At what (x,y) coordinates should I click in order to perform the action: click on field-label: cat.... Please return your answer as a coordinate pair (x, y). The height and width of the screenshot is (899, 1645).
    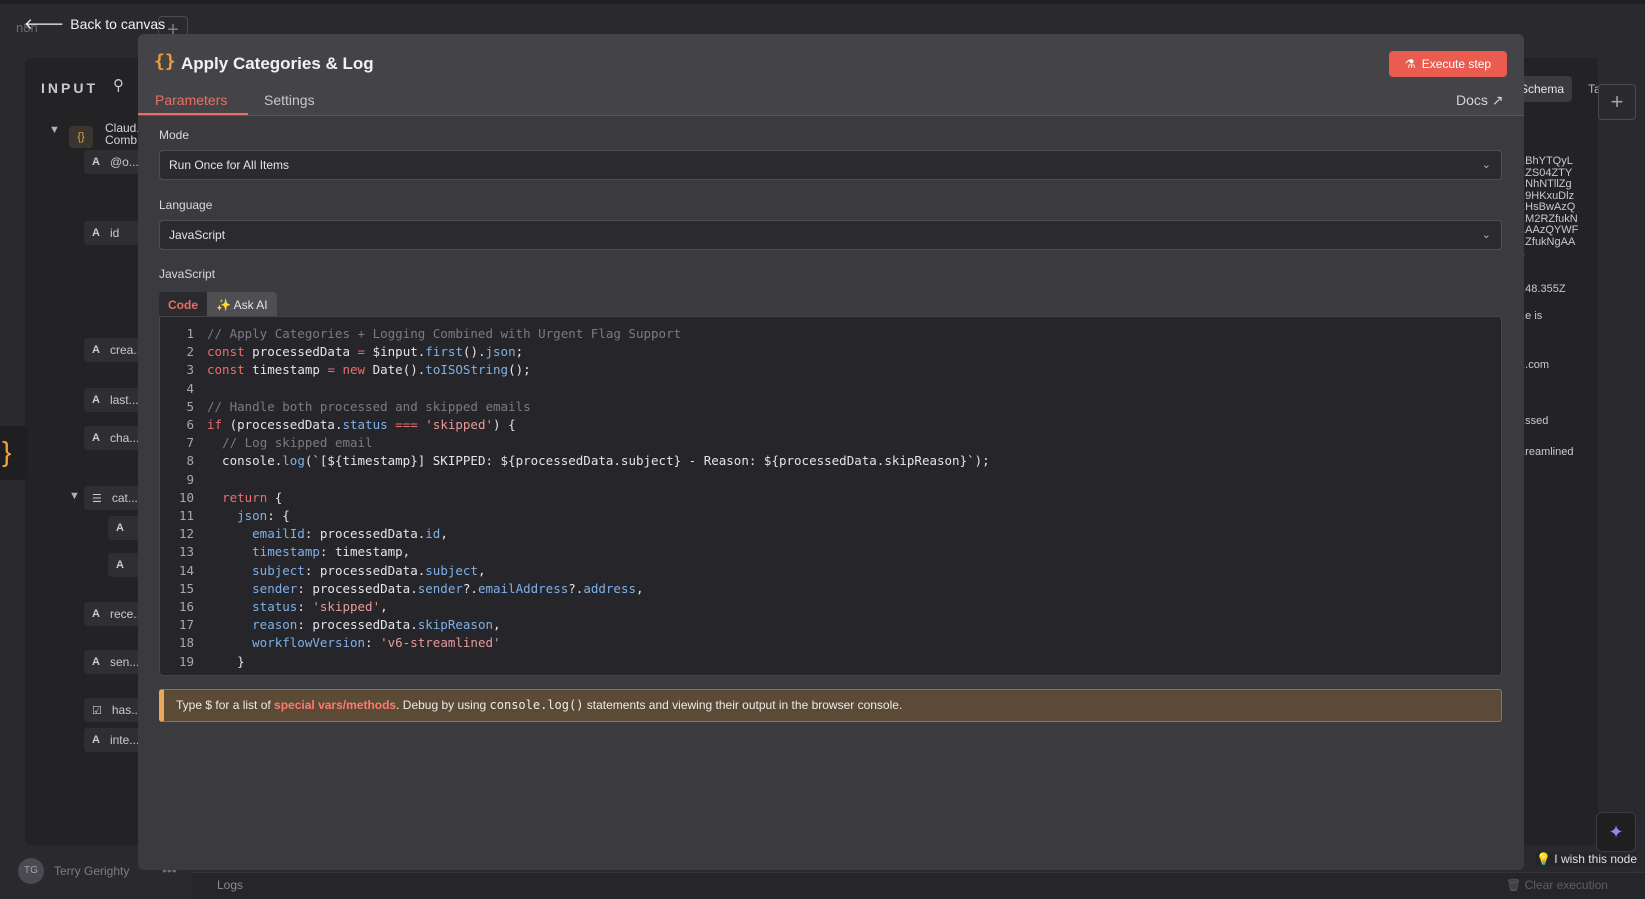
    Looking at the image, I should click on (124, 498).